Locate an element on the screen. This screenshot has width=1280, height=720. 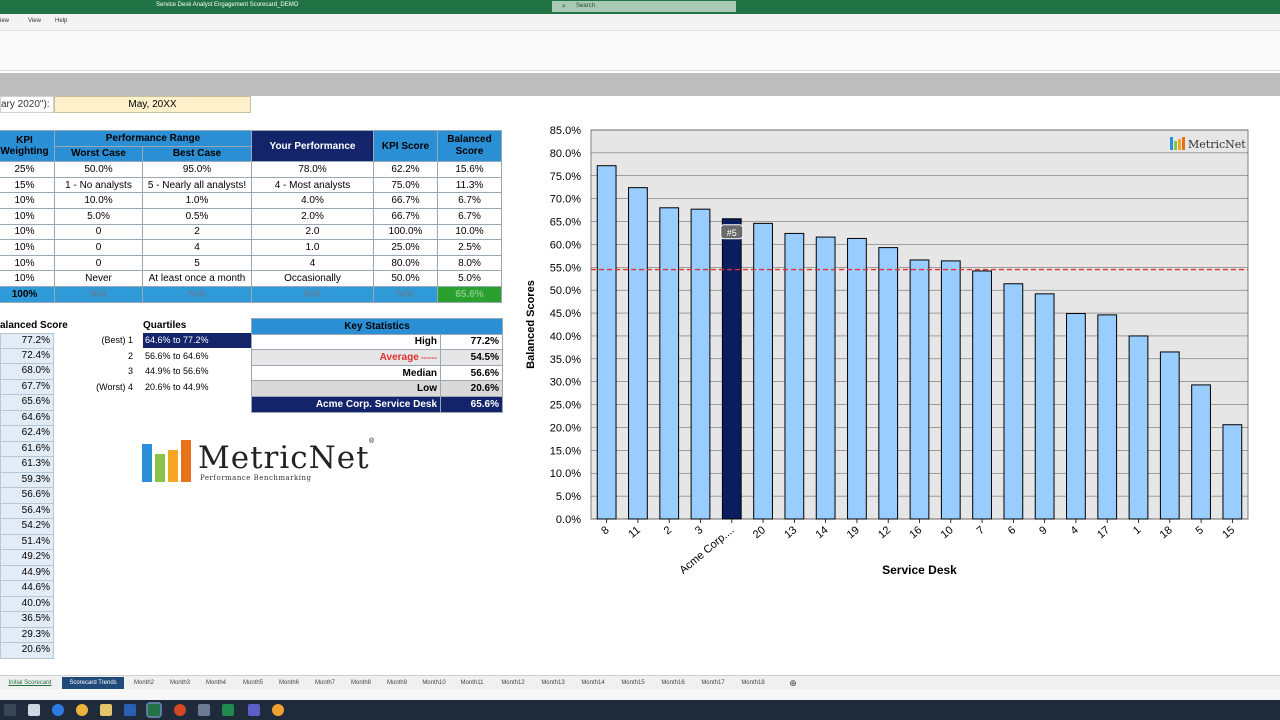
balanced-list-cell: 67.7% is located at coordinates (27, 387).